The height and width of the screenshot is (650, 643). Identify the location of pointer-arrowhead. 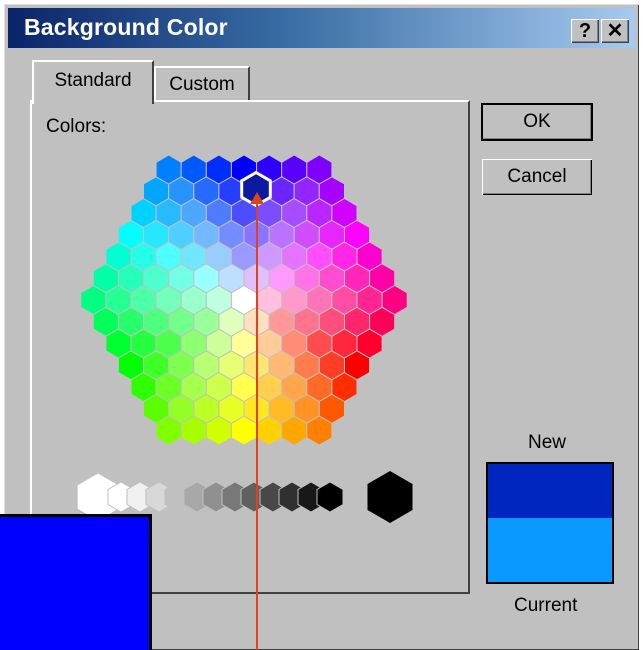
(257, 198).